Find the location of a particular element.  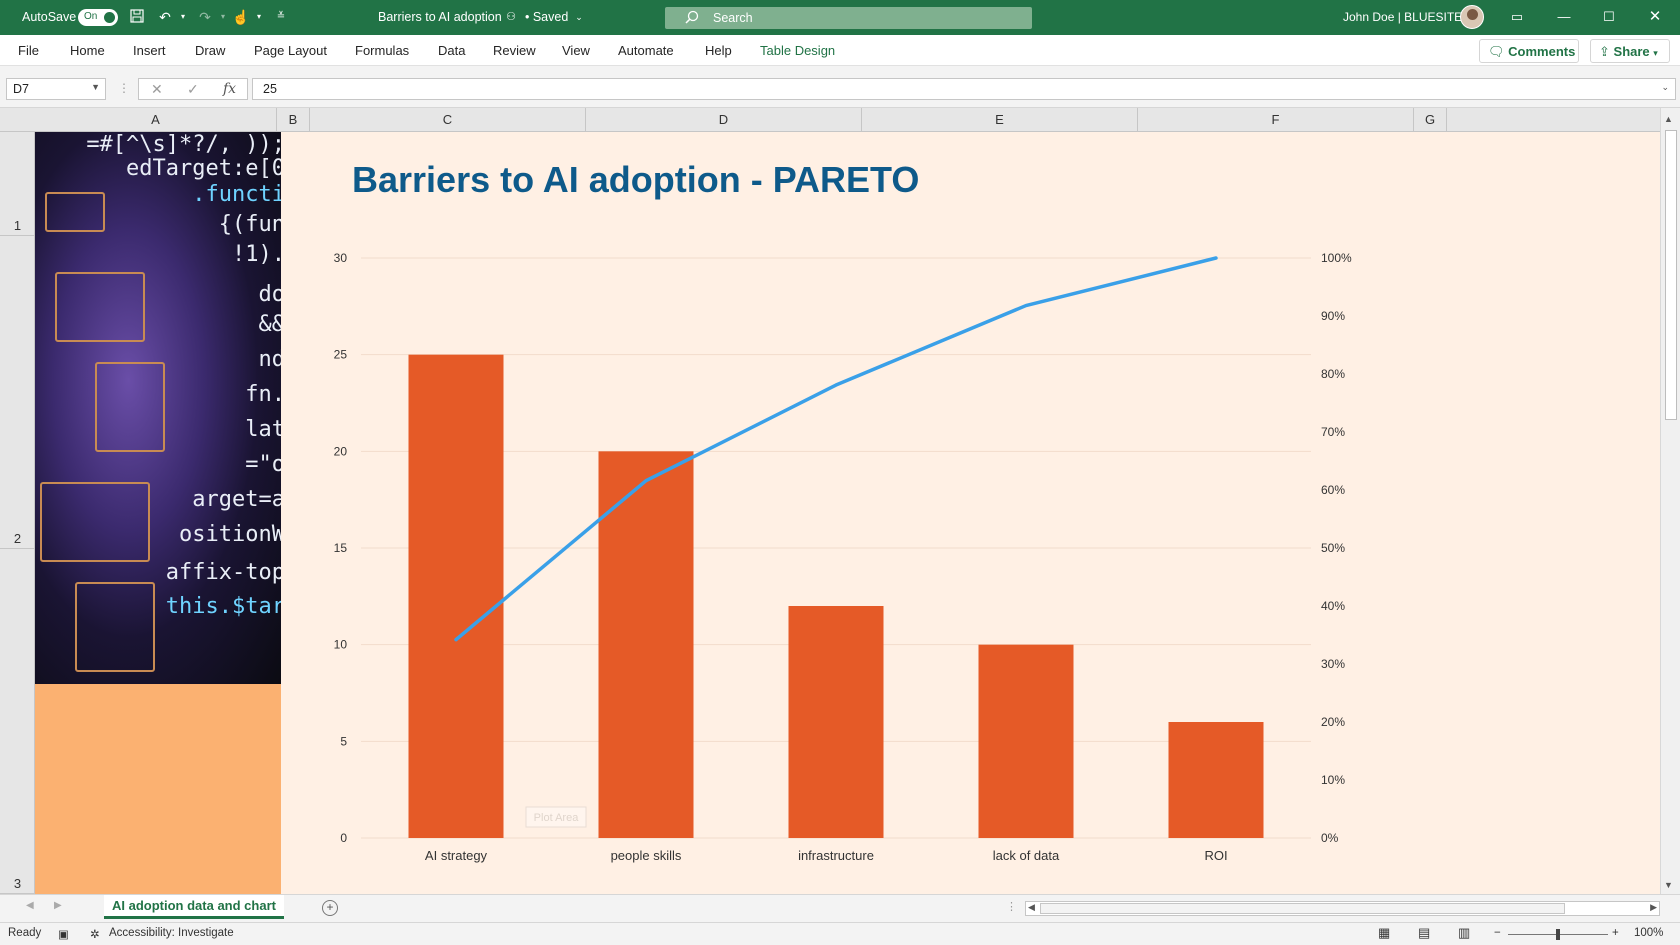

zoom-in-icon: + is located at coordinates (1615, 933).